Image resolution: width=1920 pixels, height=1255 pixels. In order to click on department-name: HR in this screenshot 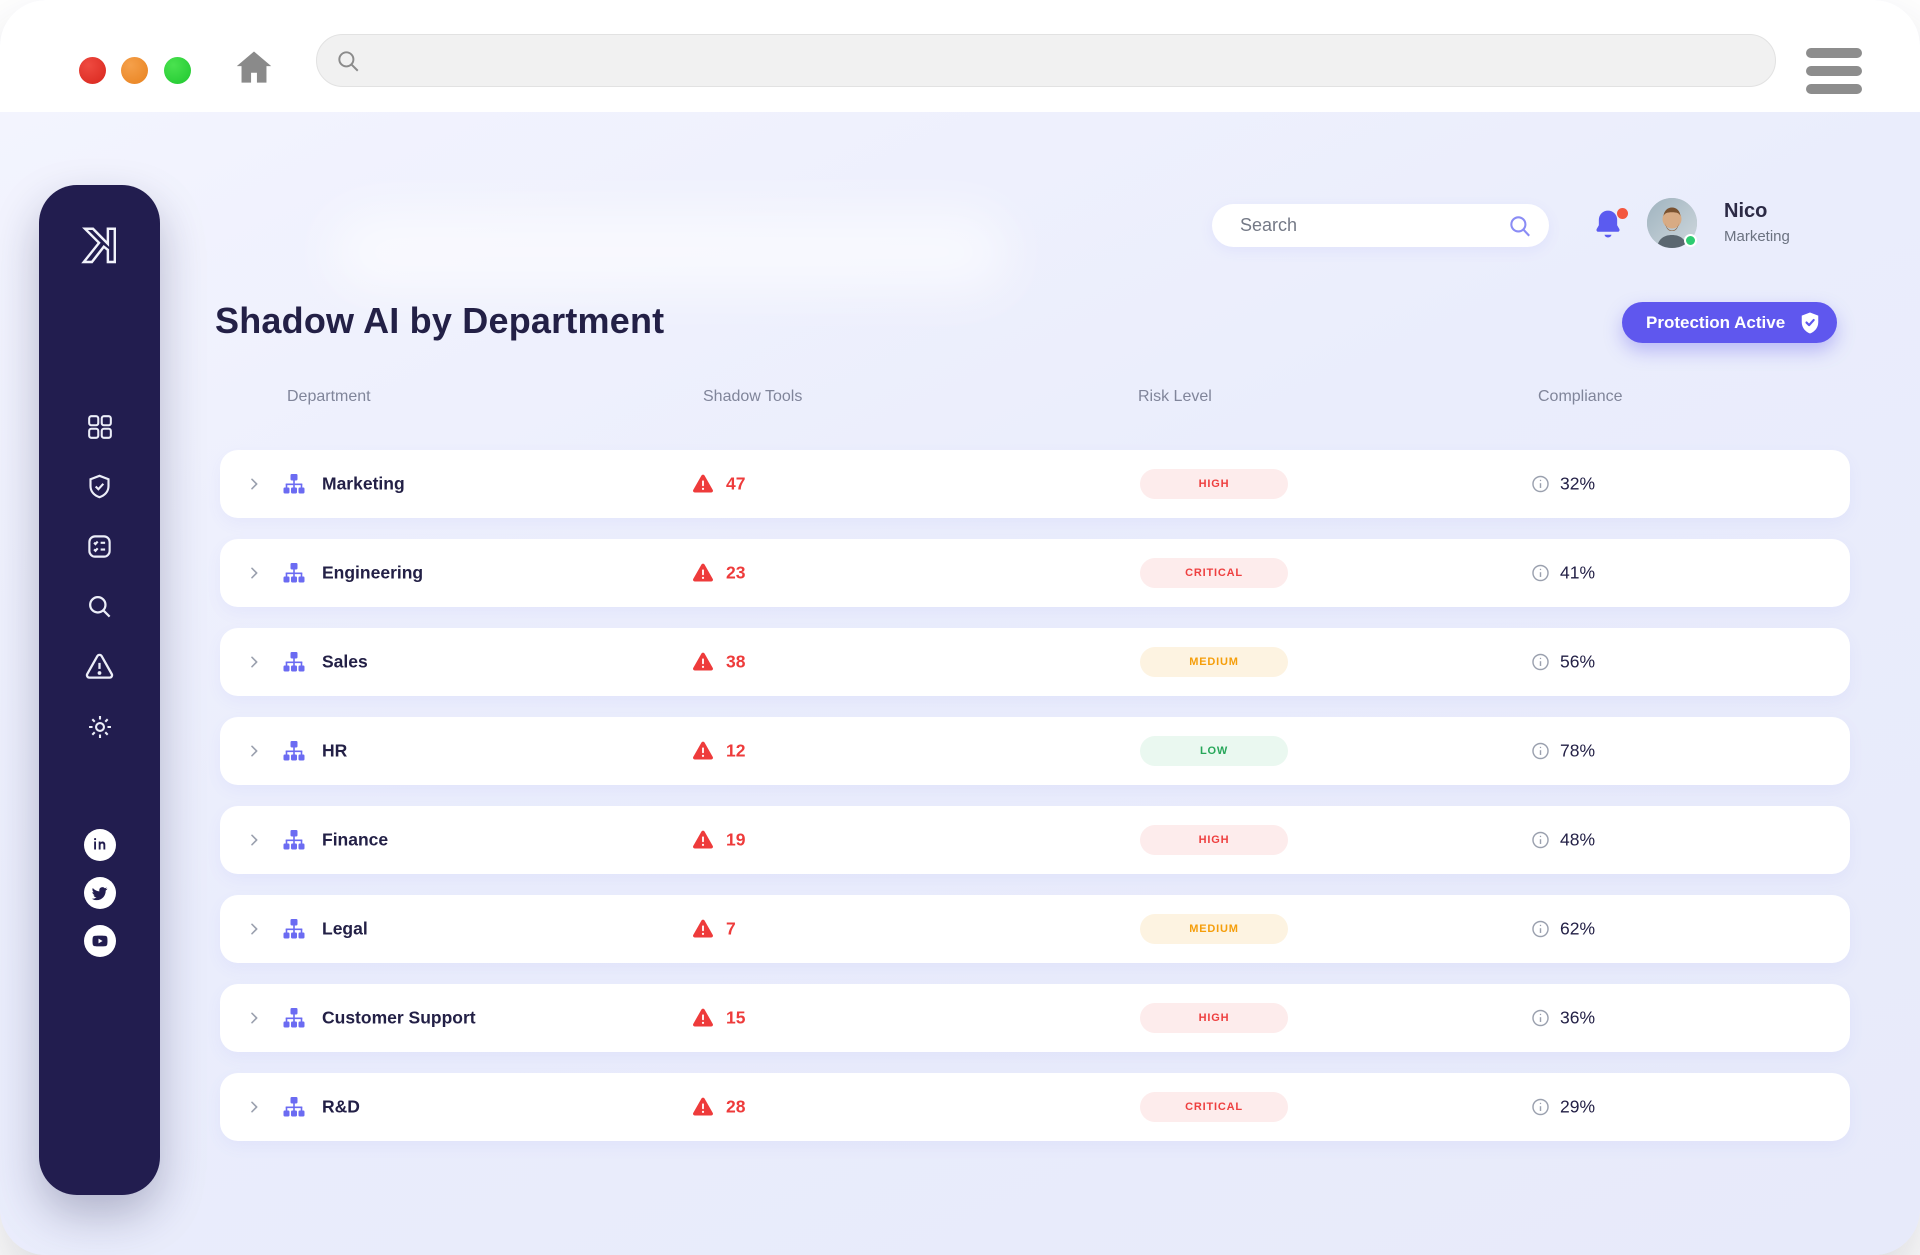, I will do `click(335, 750)`.